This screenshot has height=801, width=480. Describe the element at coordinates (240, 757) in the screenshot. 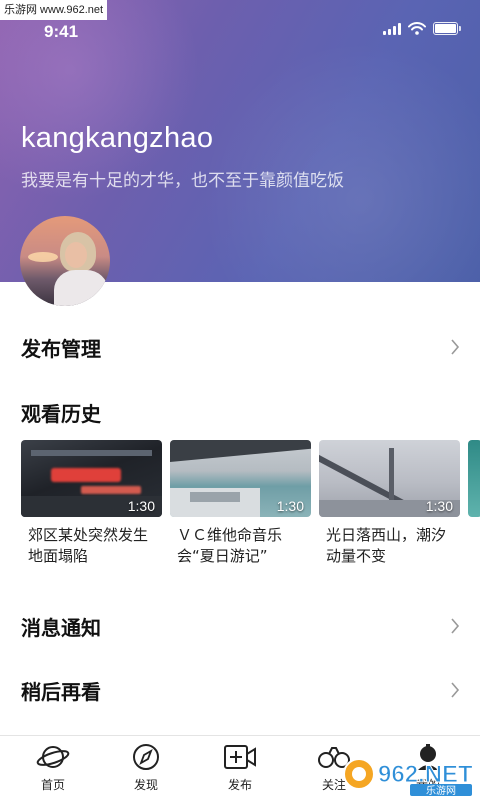

I see `video-add-icon` at that location.